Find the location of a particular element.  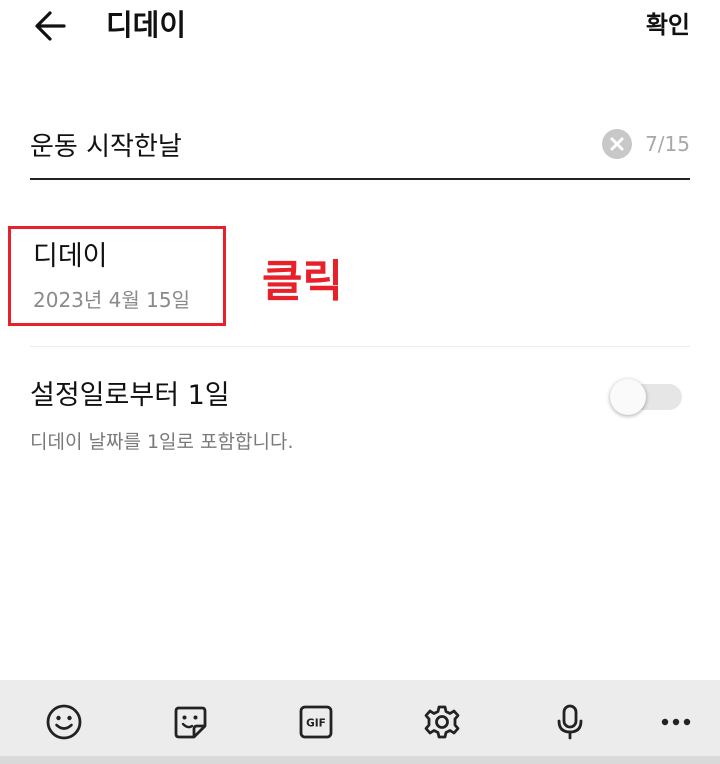

confirm-button: 확인 is located at coordinates (668, 25).